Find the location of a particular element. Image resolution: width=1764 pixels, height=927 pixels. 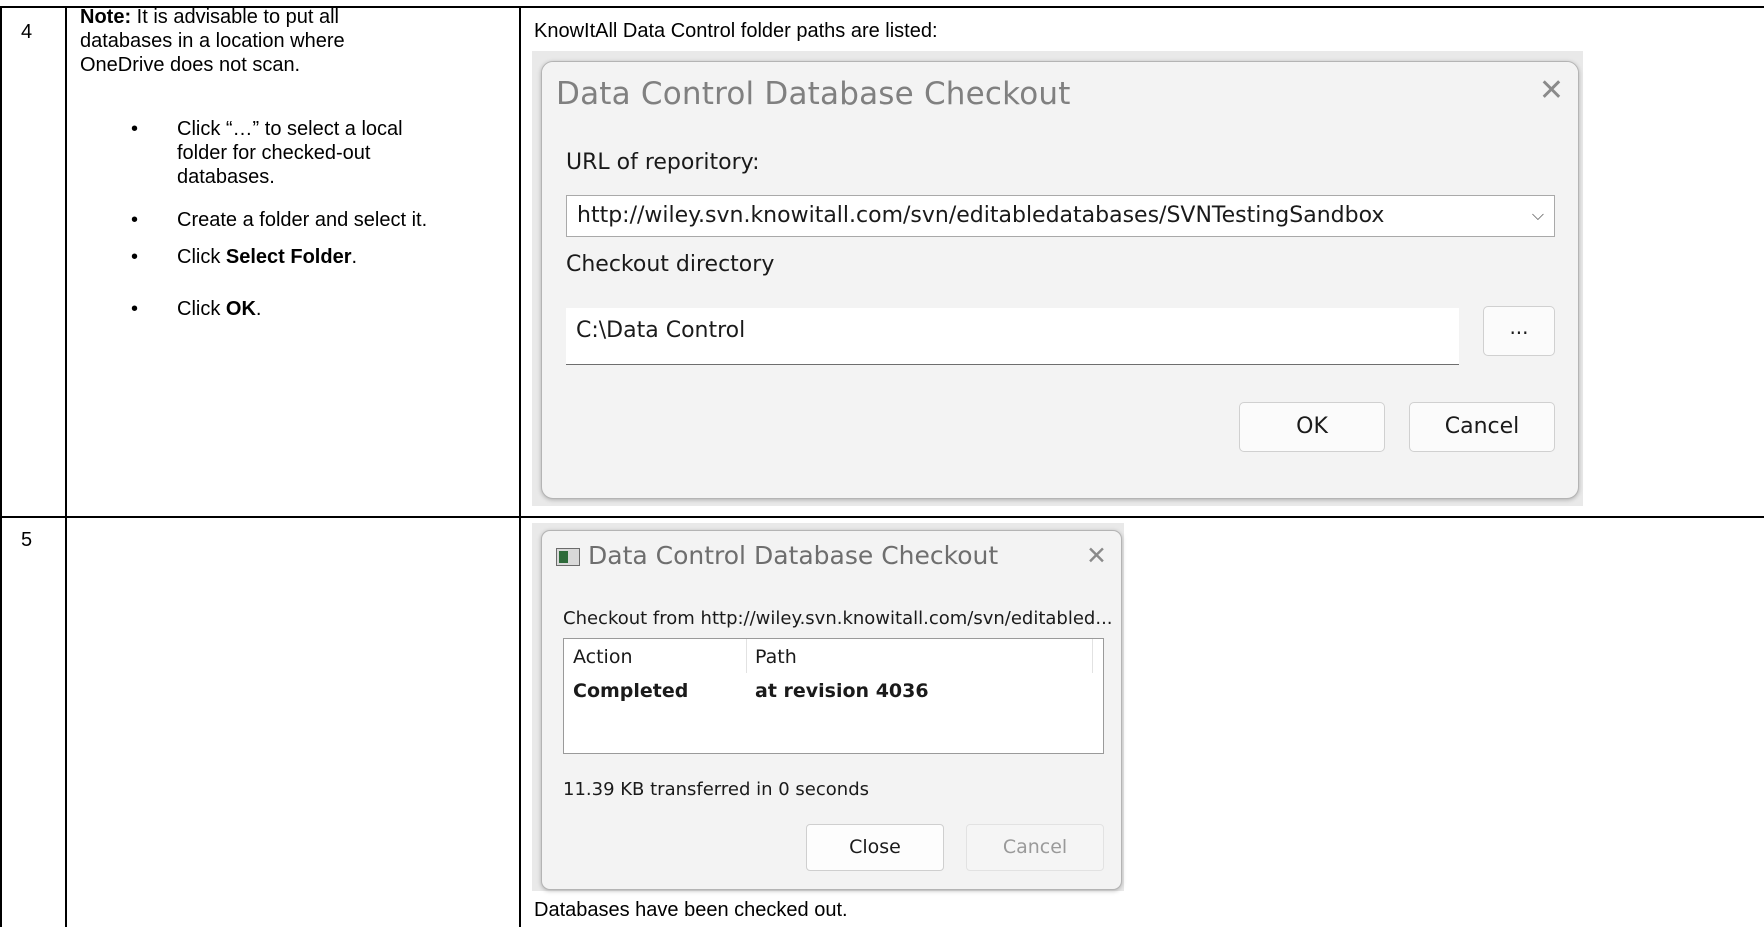

table-row-divider is located at coordinates (882, 517).